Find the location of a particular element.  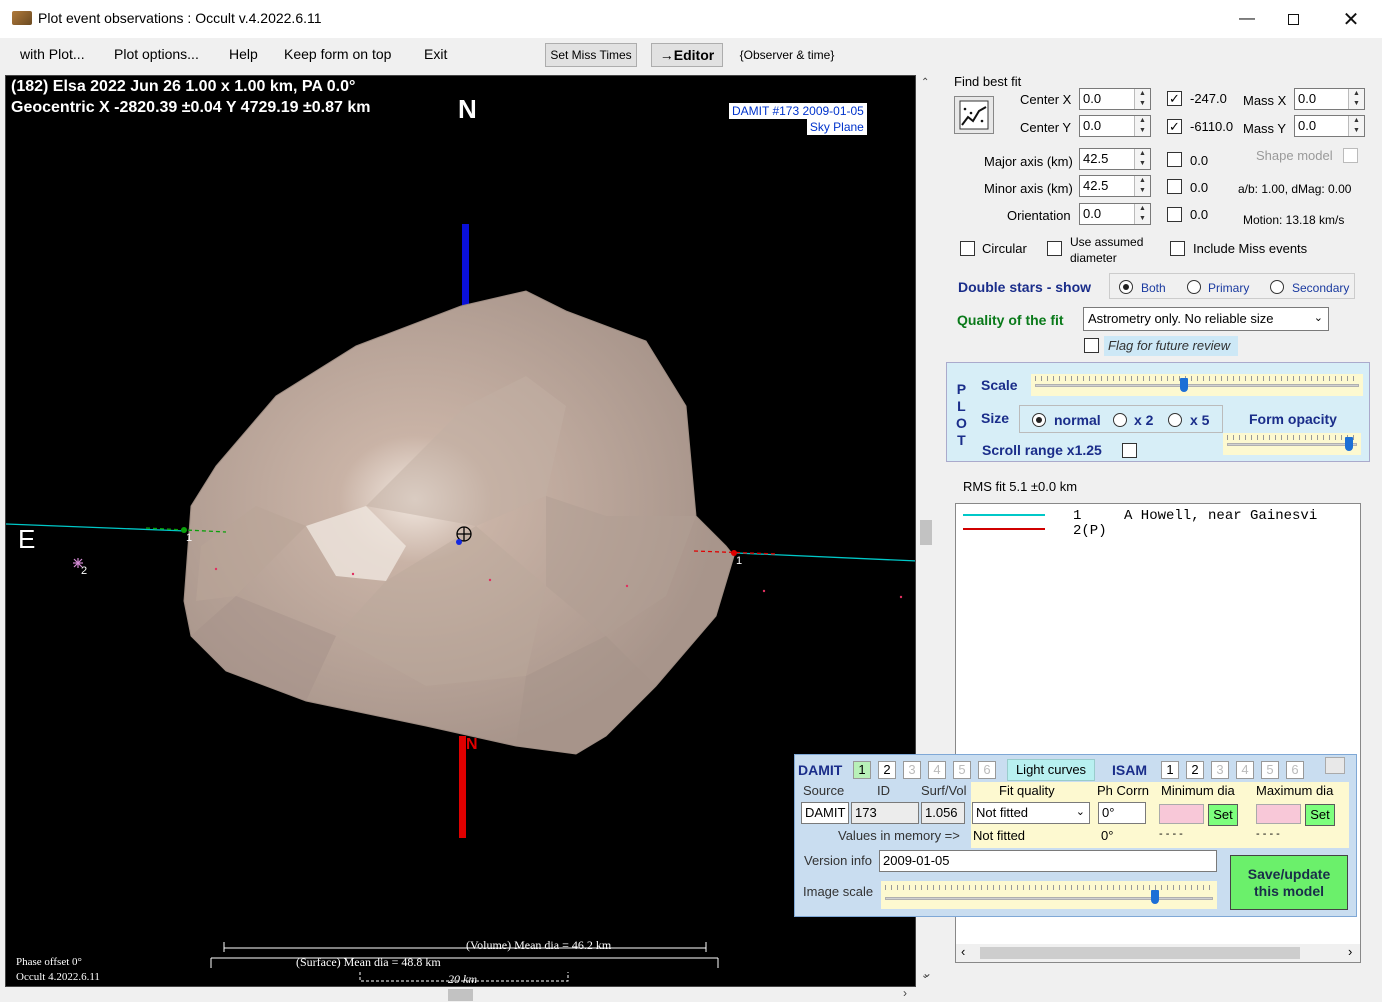

mass-y-field: 0.0 ▲ ▼ is located at coordinates (1329, 126).